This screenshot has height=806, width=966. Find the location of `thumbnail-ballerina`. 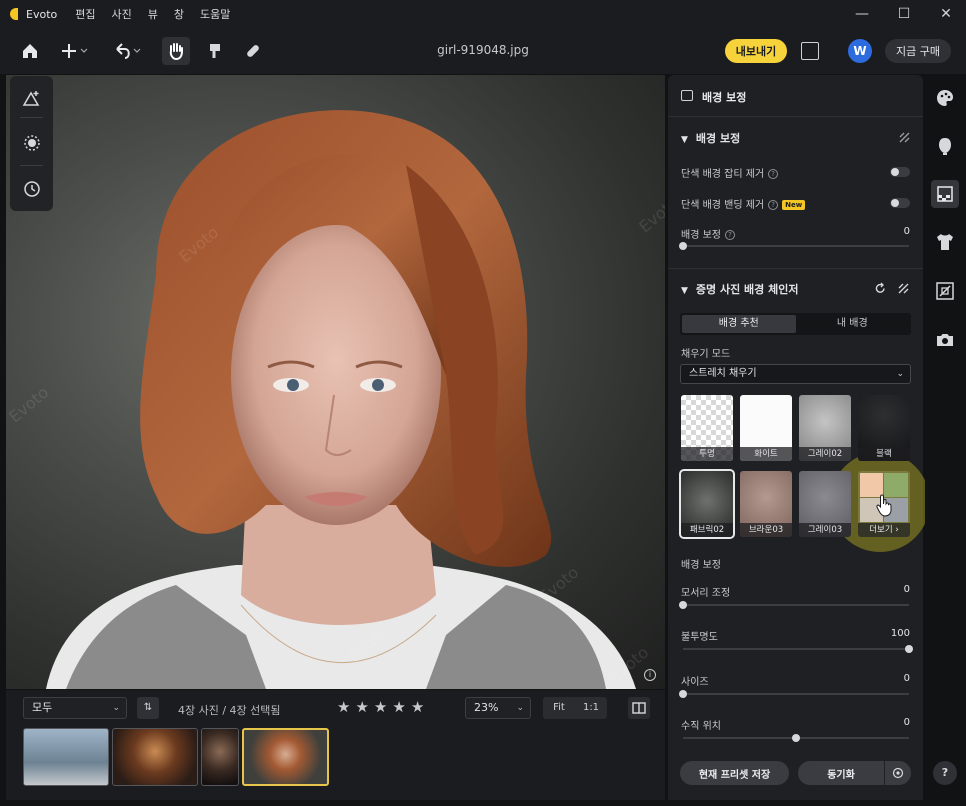

thumbnail-ballerina is located at coordinates (66, 757).